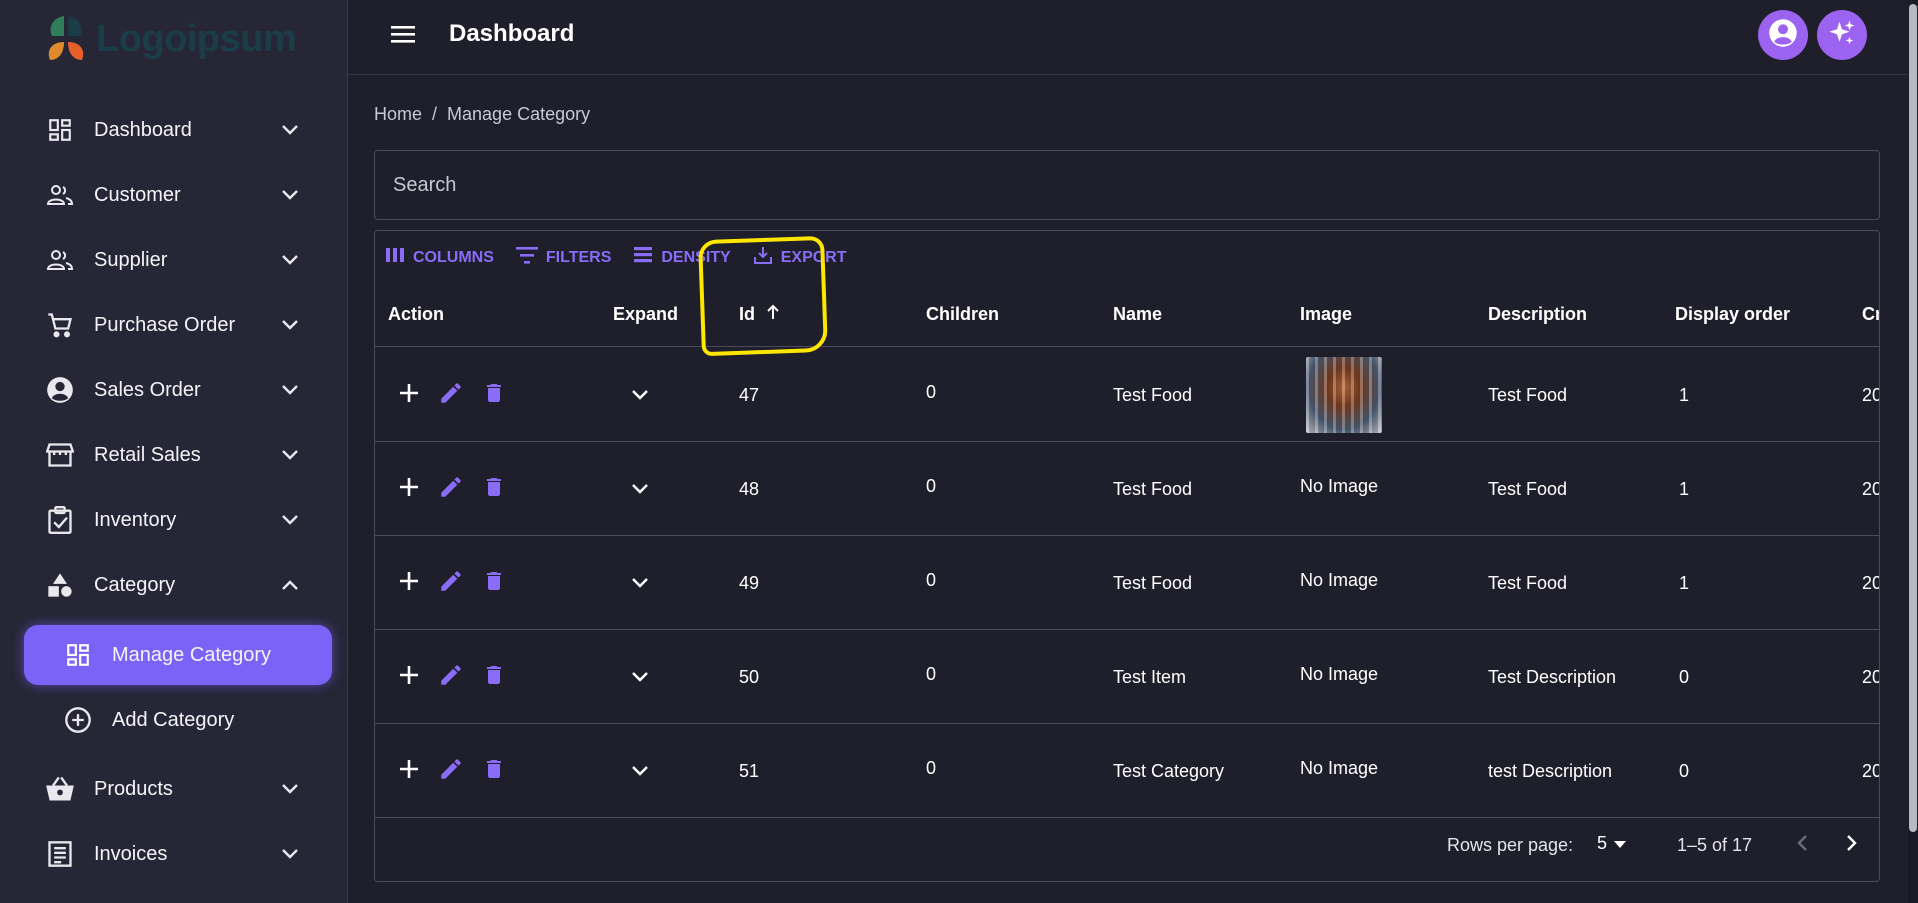  Describe the element at coordinates (1842, 35) in the screenshot. I see `ai-assistant-button` at that location.